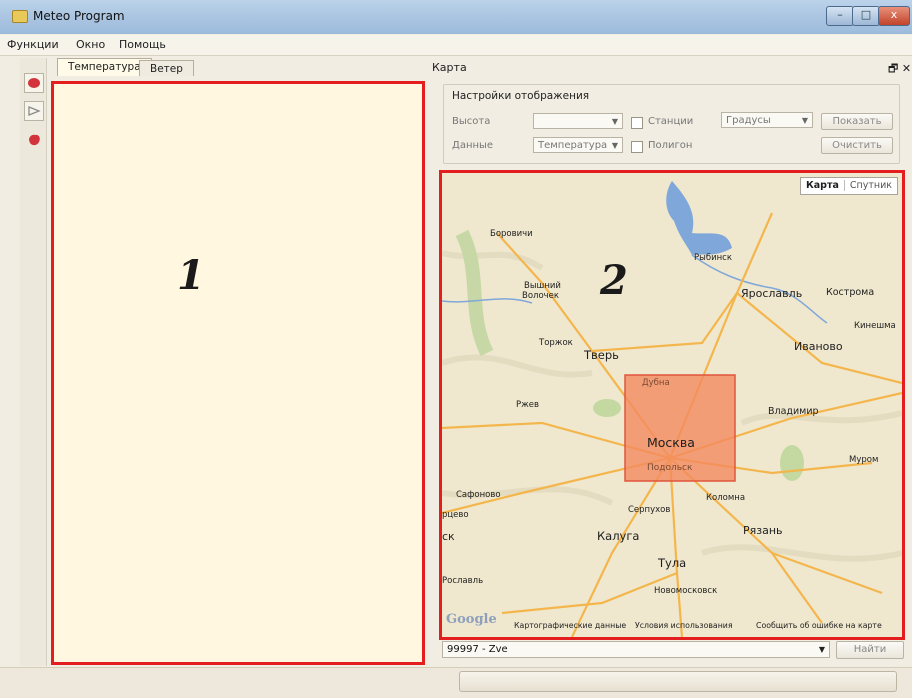 The width and height of the screenshot is (912, 698). Describe the element at coordinates (448, 536) in the screenshot. I see `city-ck: ск` at that location.